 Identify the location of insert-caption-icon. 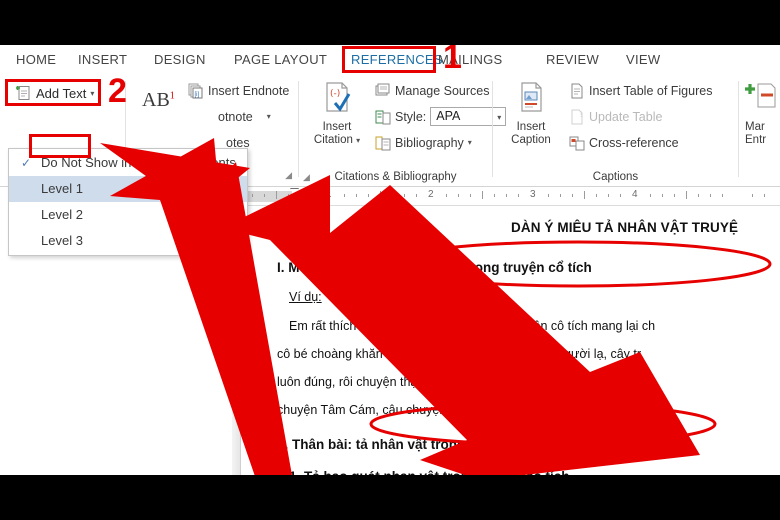
(531, 101).